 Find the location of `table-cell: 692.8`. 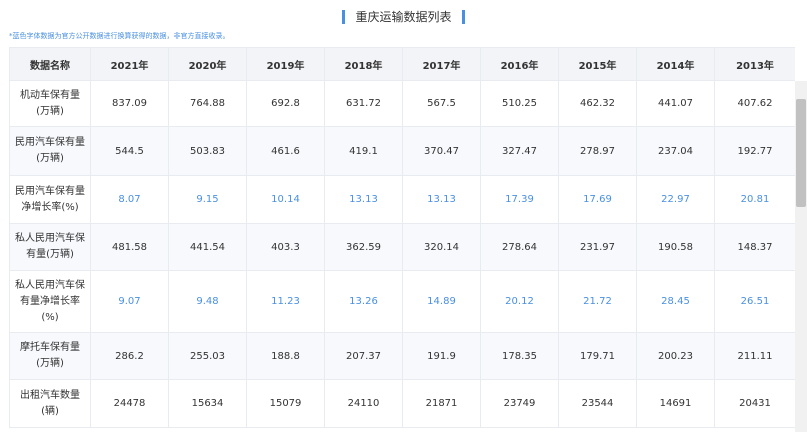

table-cell: 692.8 is located at coordinates (285, 103).